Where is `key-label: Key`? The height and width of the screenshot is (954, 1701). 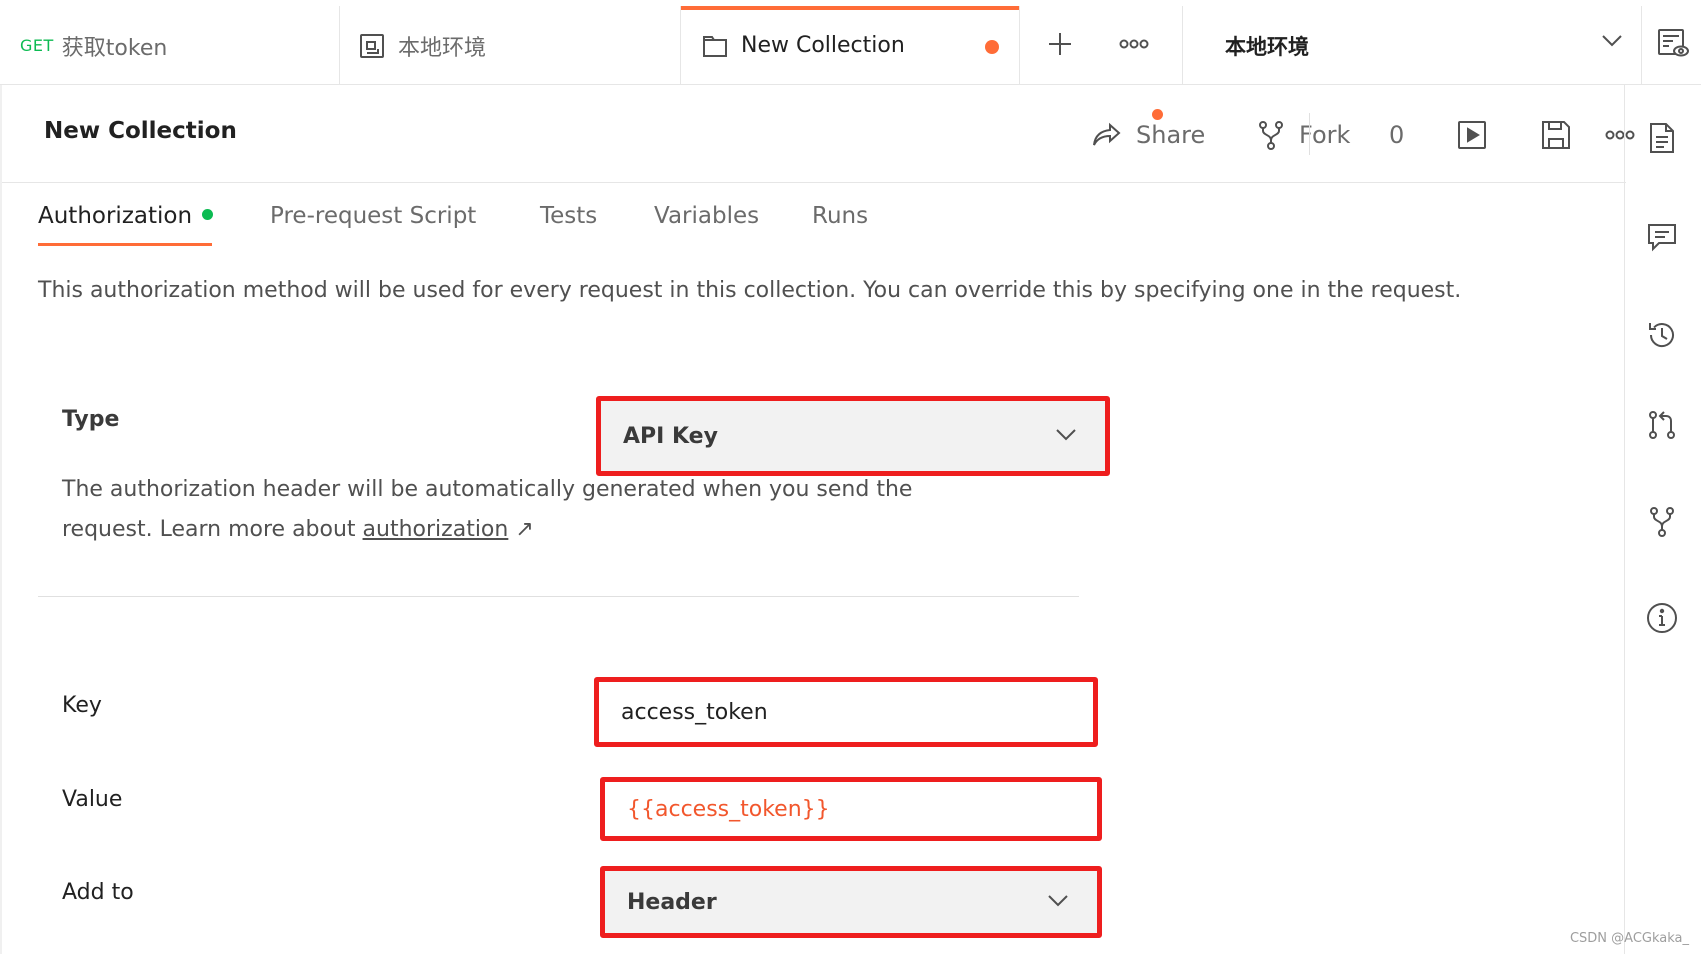 key-label: Key is located at coordinates (82, 705).